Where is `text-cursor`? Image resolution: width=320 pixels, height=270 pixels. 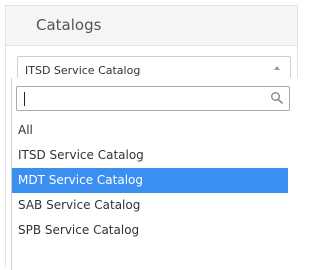 text-cursor is located at coordinates (24, 99).